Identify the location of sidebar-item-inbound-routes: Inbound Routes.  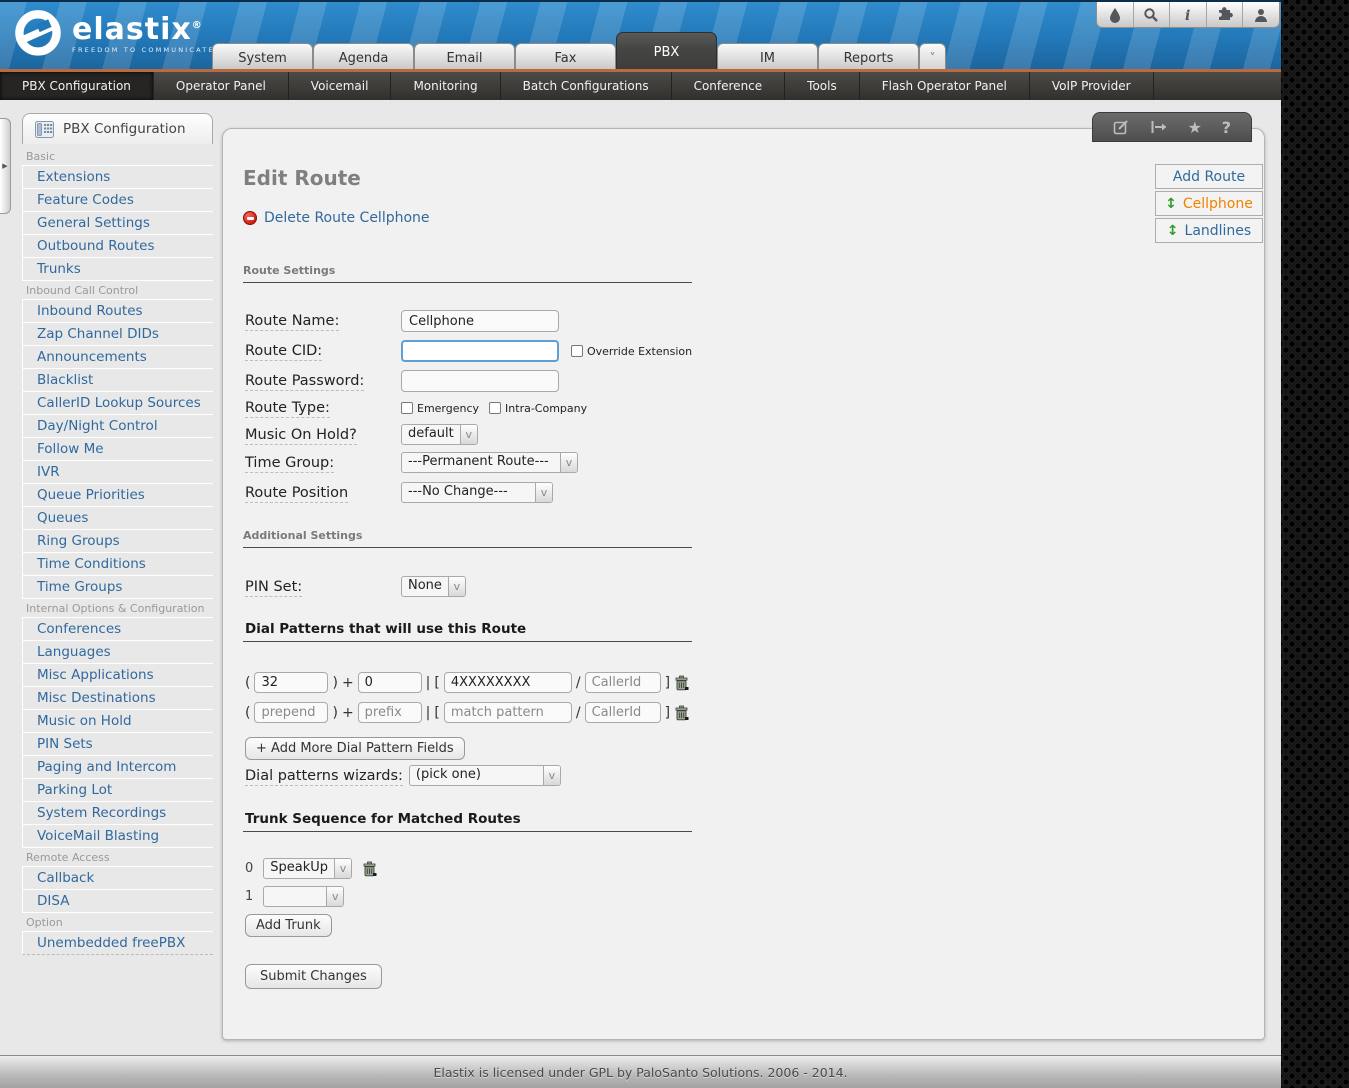
(117, 311).